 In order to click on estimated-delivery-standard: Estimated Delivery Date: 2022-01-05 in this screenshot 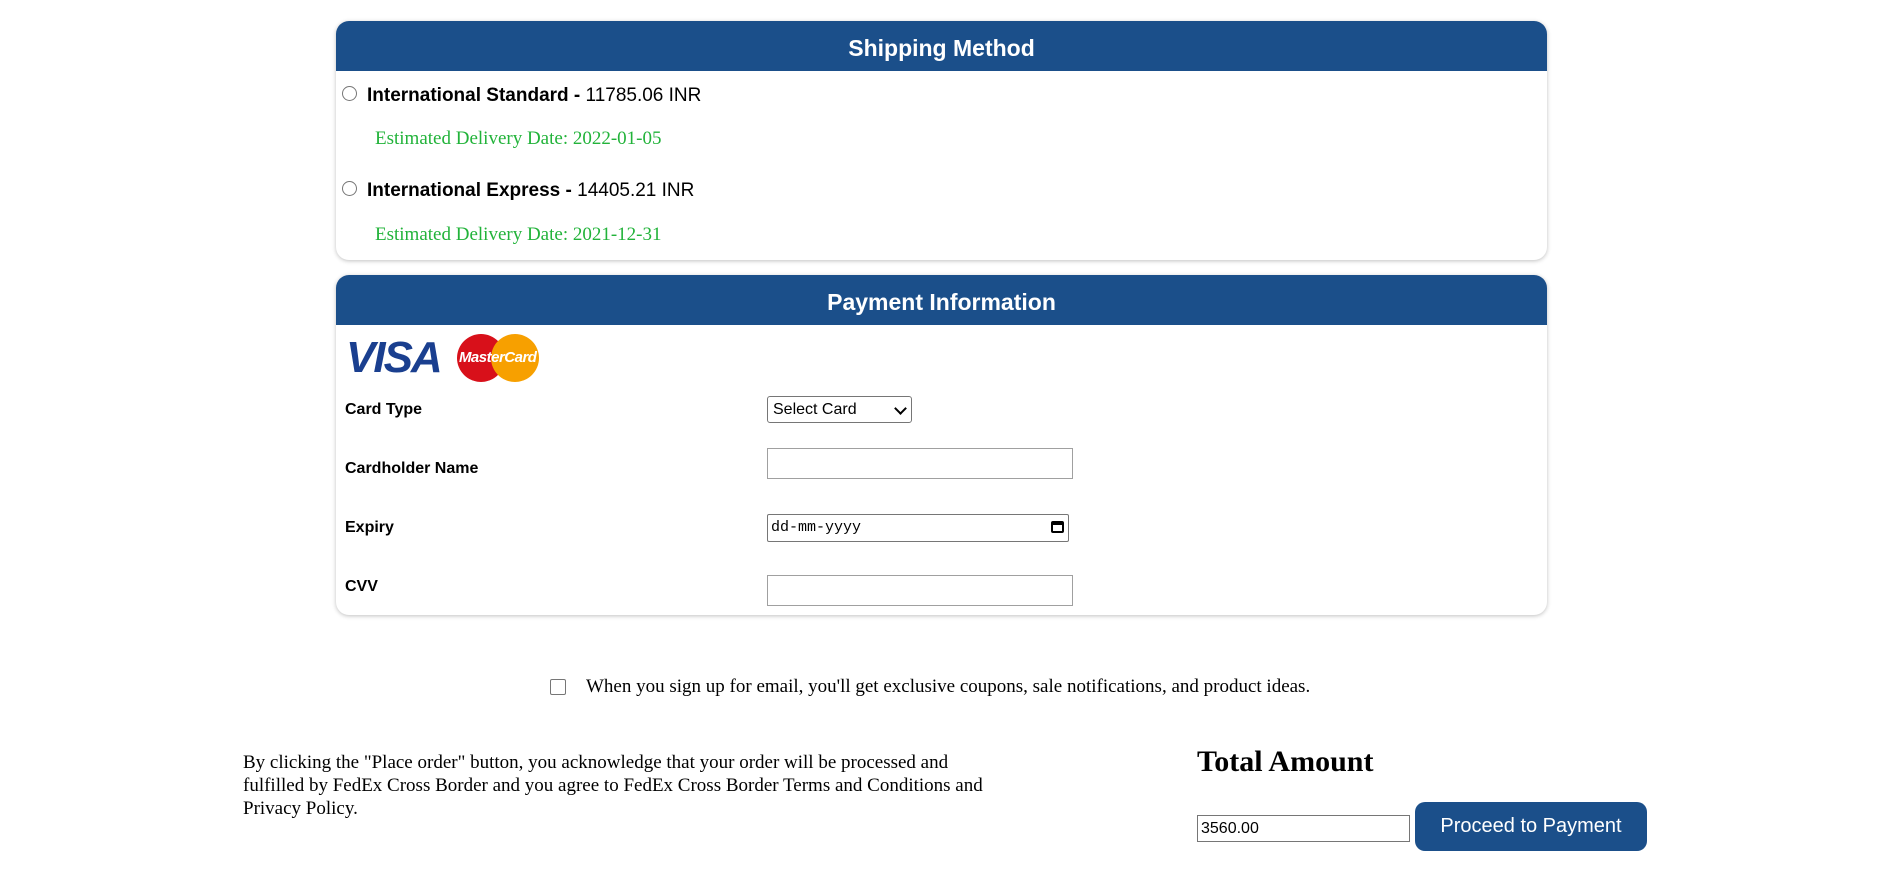, I will do `click(518, 138)`.